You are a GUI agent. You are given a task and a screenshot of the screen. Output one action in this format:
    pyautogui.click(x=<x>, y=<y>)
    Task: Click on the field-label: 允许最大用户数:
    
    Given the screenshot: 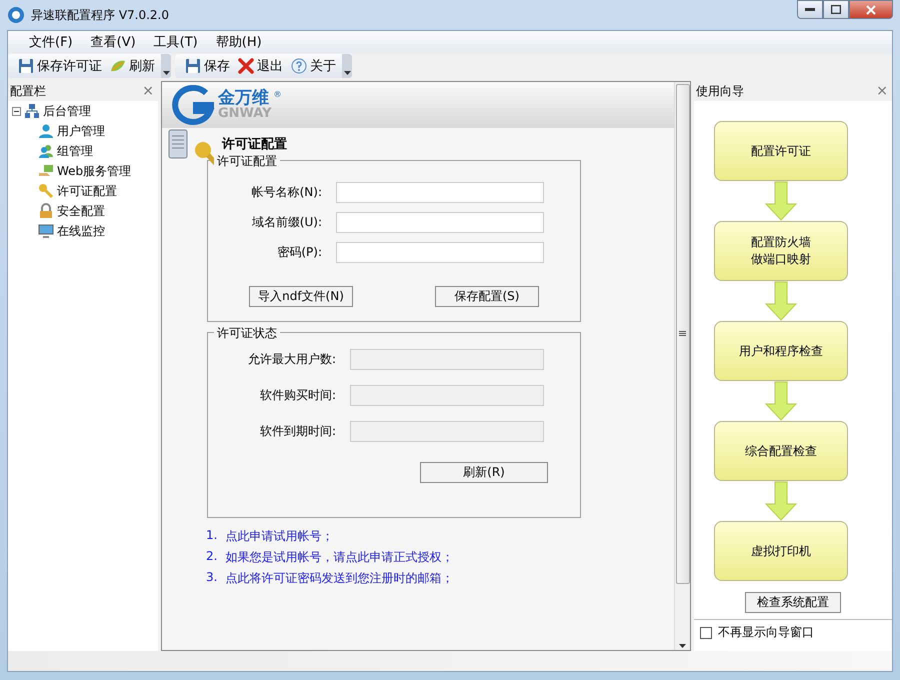 What is the action you would take?
    pyautogui.click(x=291, y=359)
    